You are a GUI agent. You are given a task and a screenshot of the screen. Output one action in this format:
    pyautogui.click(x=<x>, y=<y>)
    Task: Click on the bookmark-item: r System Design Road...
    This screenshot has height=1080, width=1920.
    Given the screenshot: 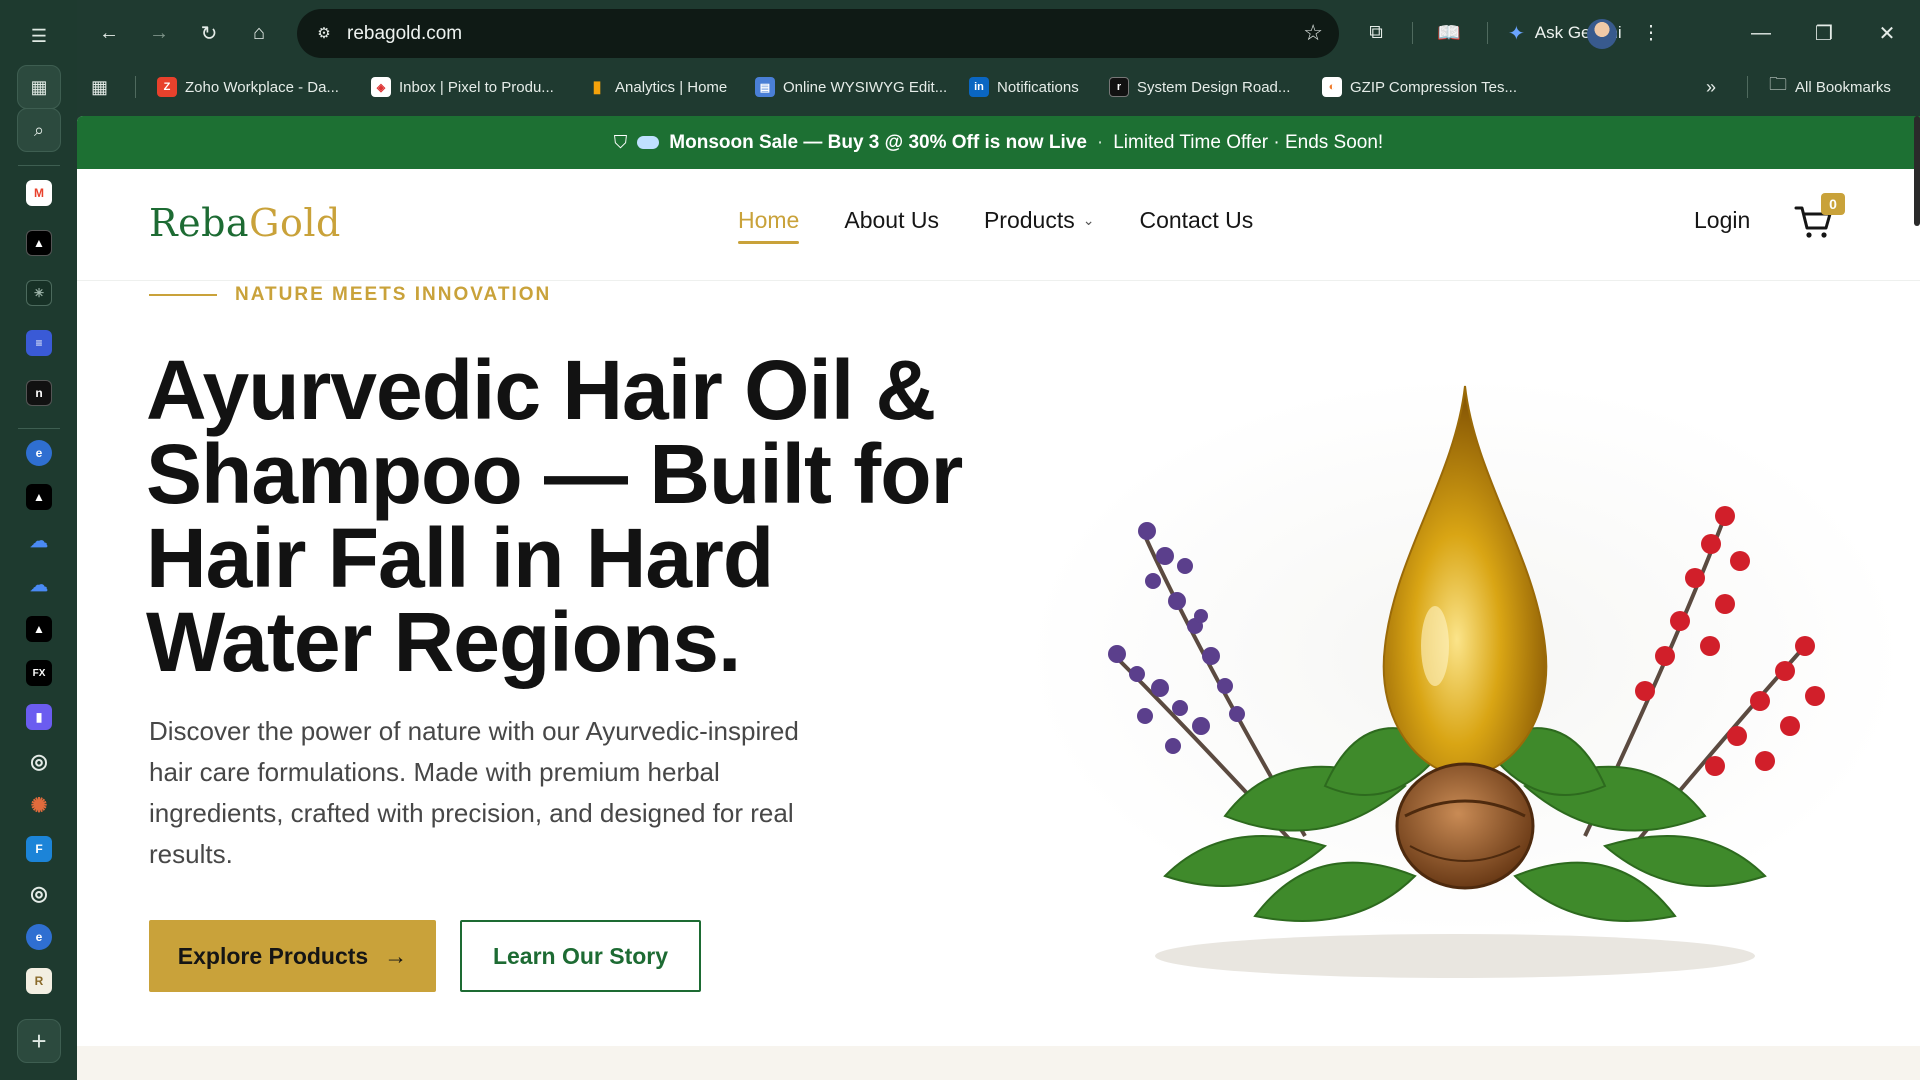 What is the action you would take?
    pyautogui.click(x=1199, y=87)
    